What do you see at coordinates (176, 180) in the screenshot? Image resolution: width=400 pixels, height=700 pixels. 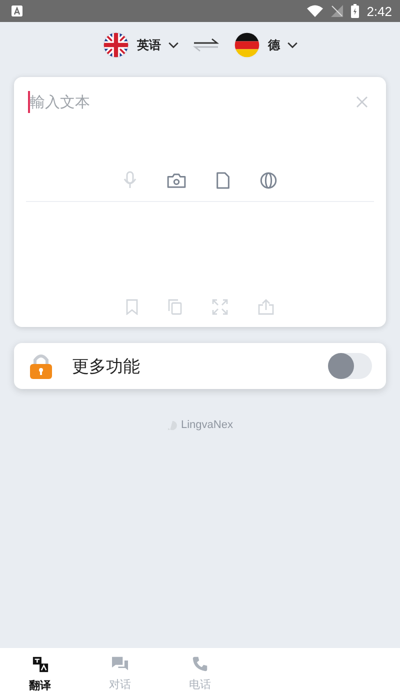 I see `camera-icon` at bounding box center [176, 180].